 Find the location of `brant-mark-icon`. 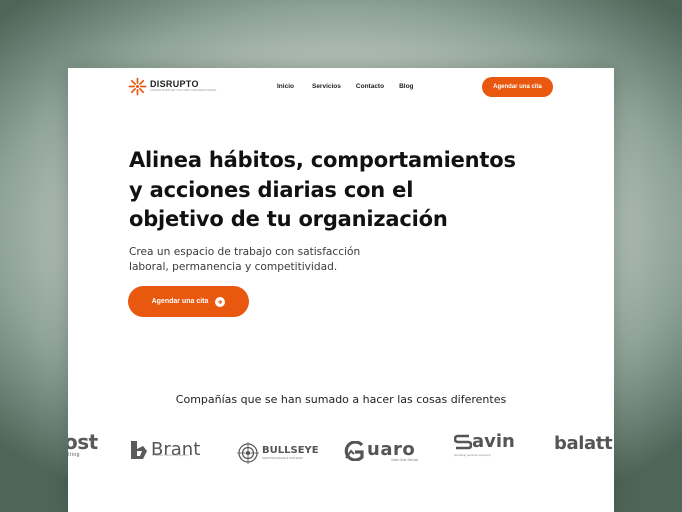

brant-mark-icon is located at coordinates (139, 450).